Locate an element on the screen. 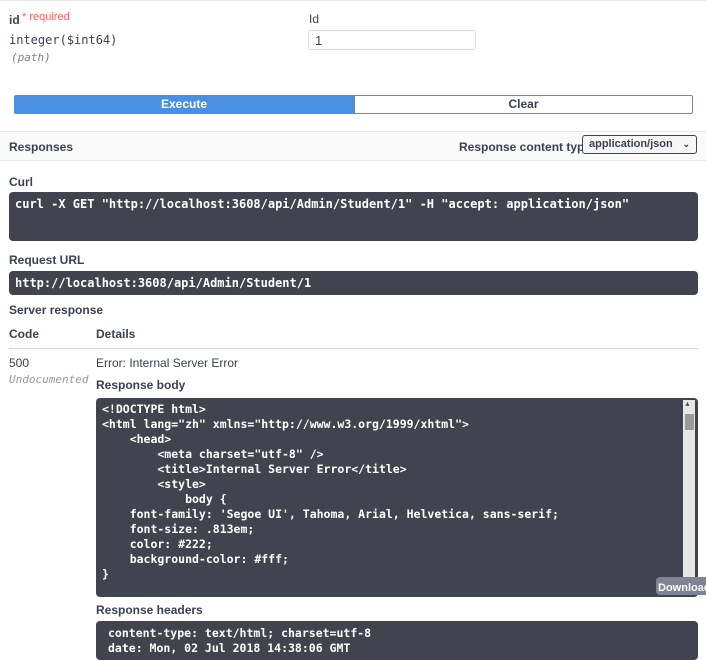  id-input is located at coordinates (392, 40).